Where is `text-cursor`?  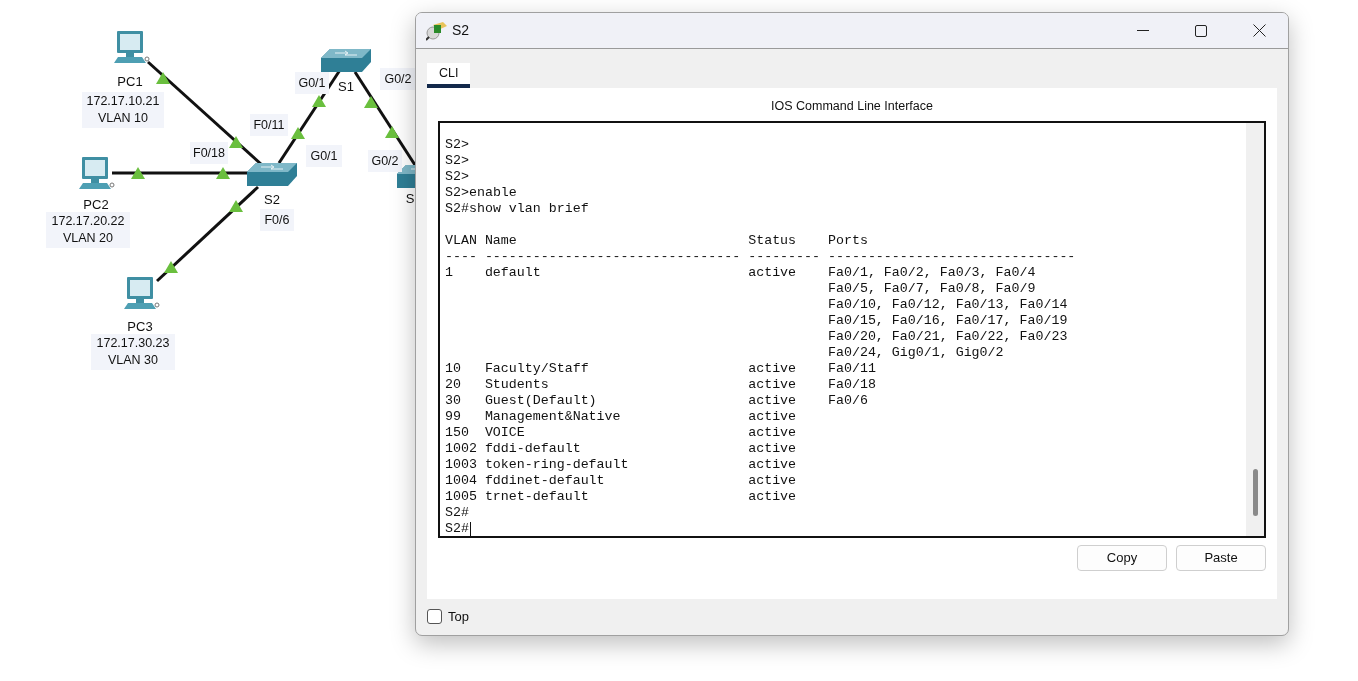
text-cursor is located at coordinates (470, 529).